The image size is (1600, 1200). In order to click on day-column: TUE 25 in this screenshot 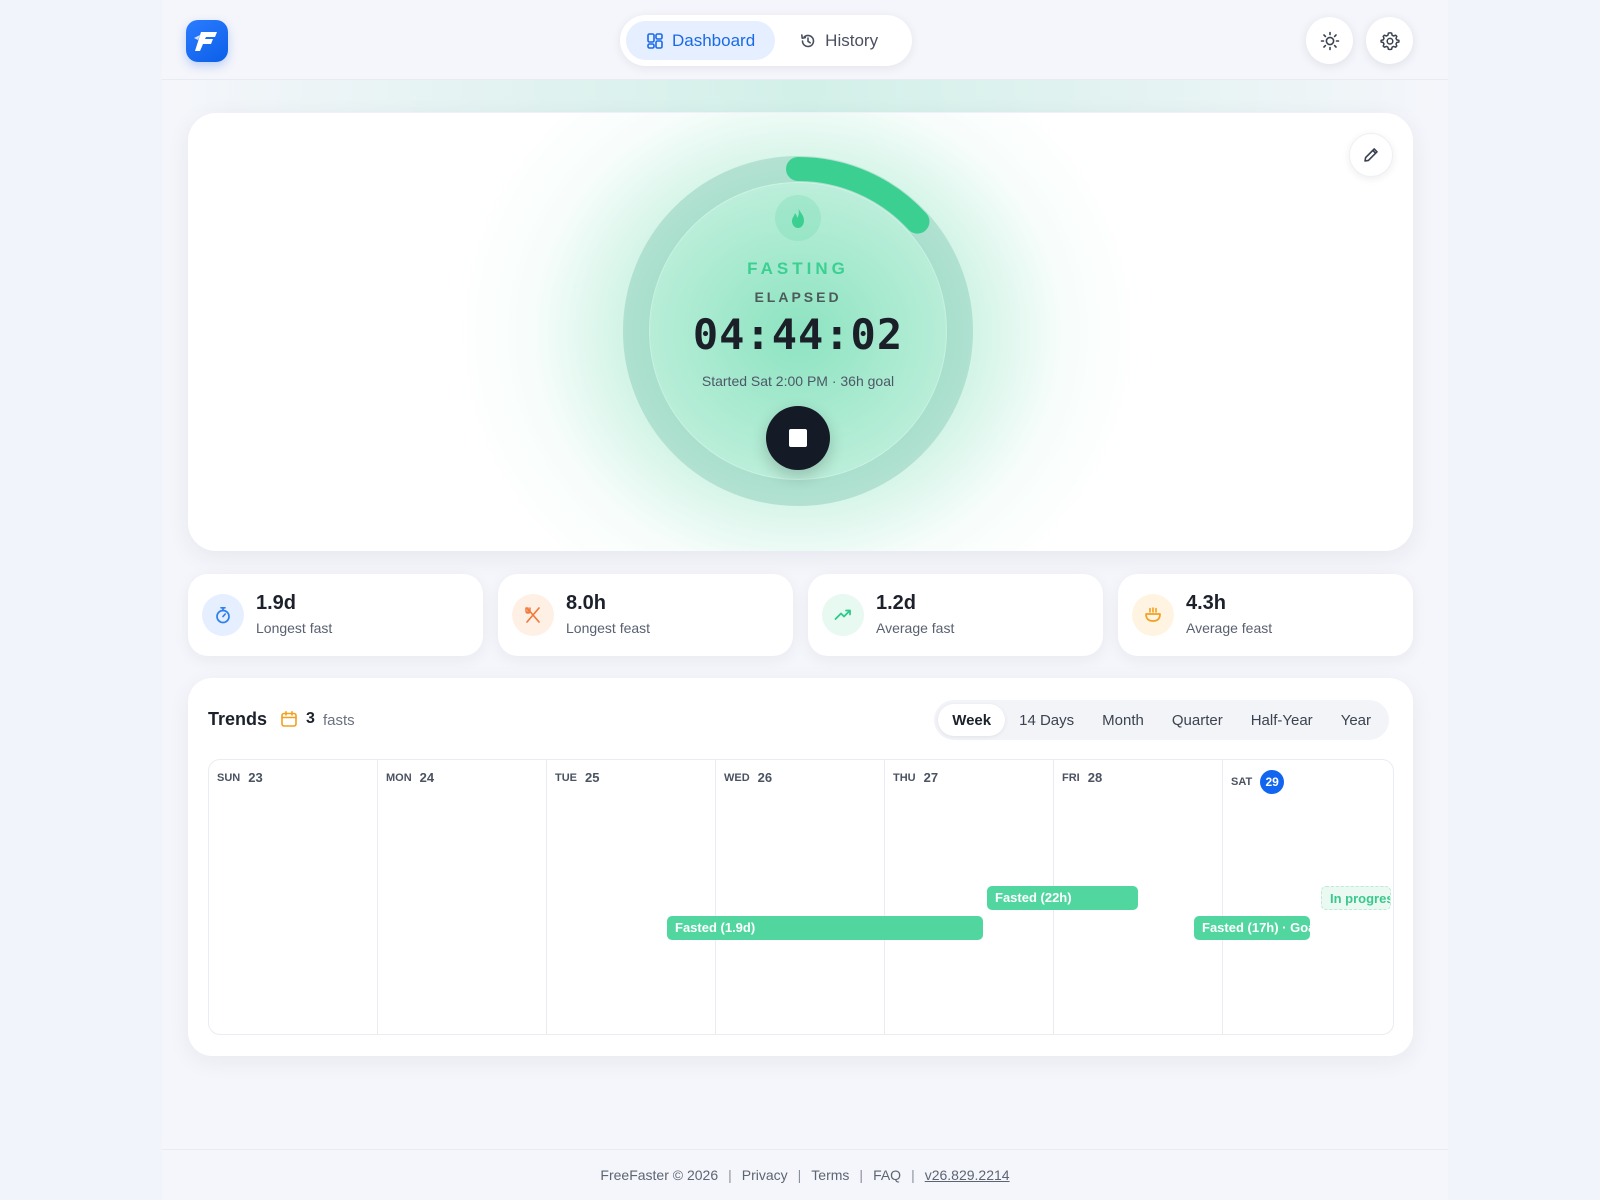, I will do `click(631, 897)`.